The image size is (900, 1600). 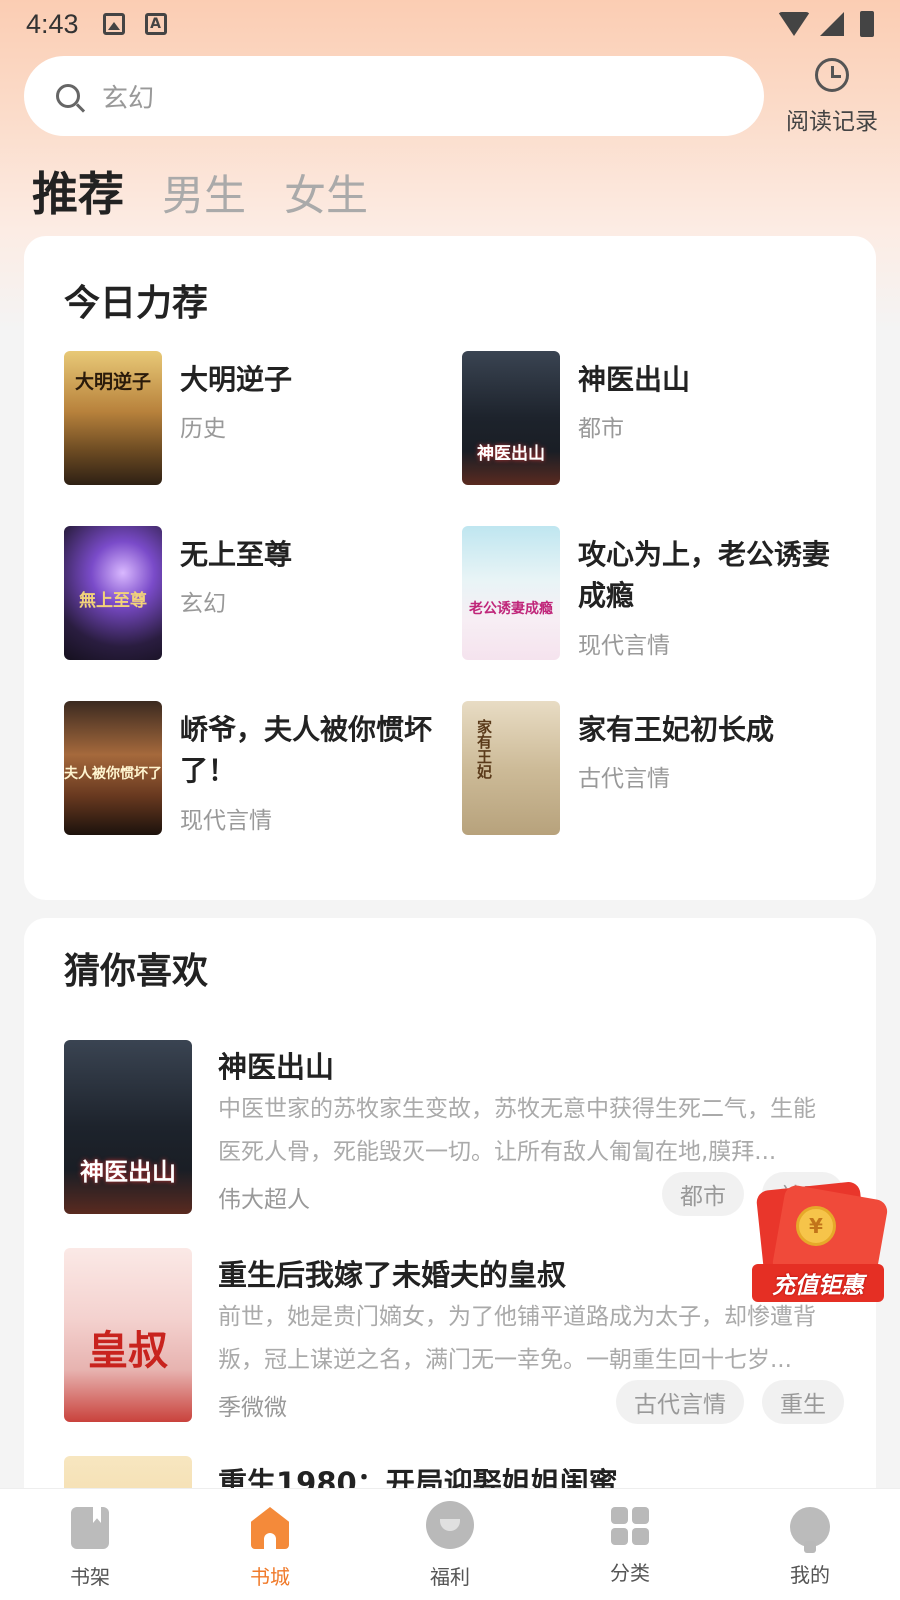 I want to click on tab-recommend: 推荐, so click(x=78, y=191).